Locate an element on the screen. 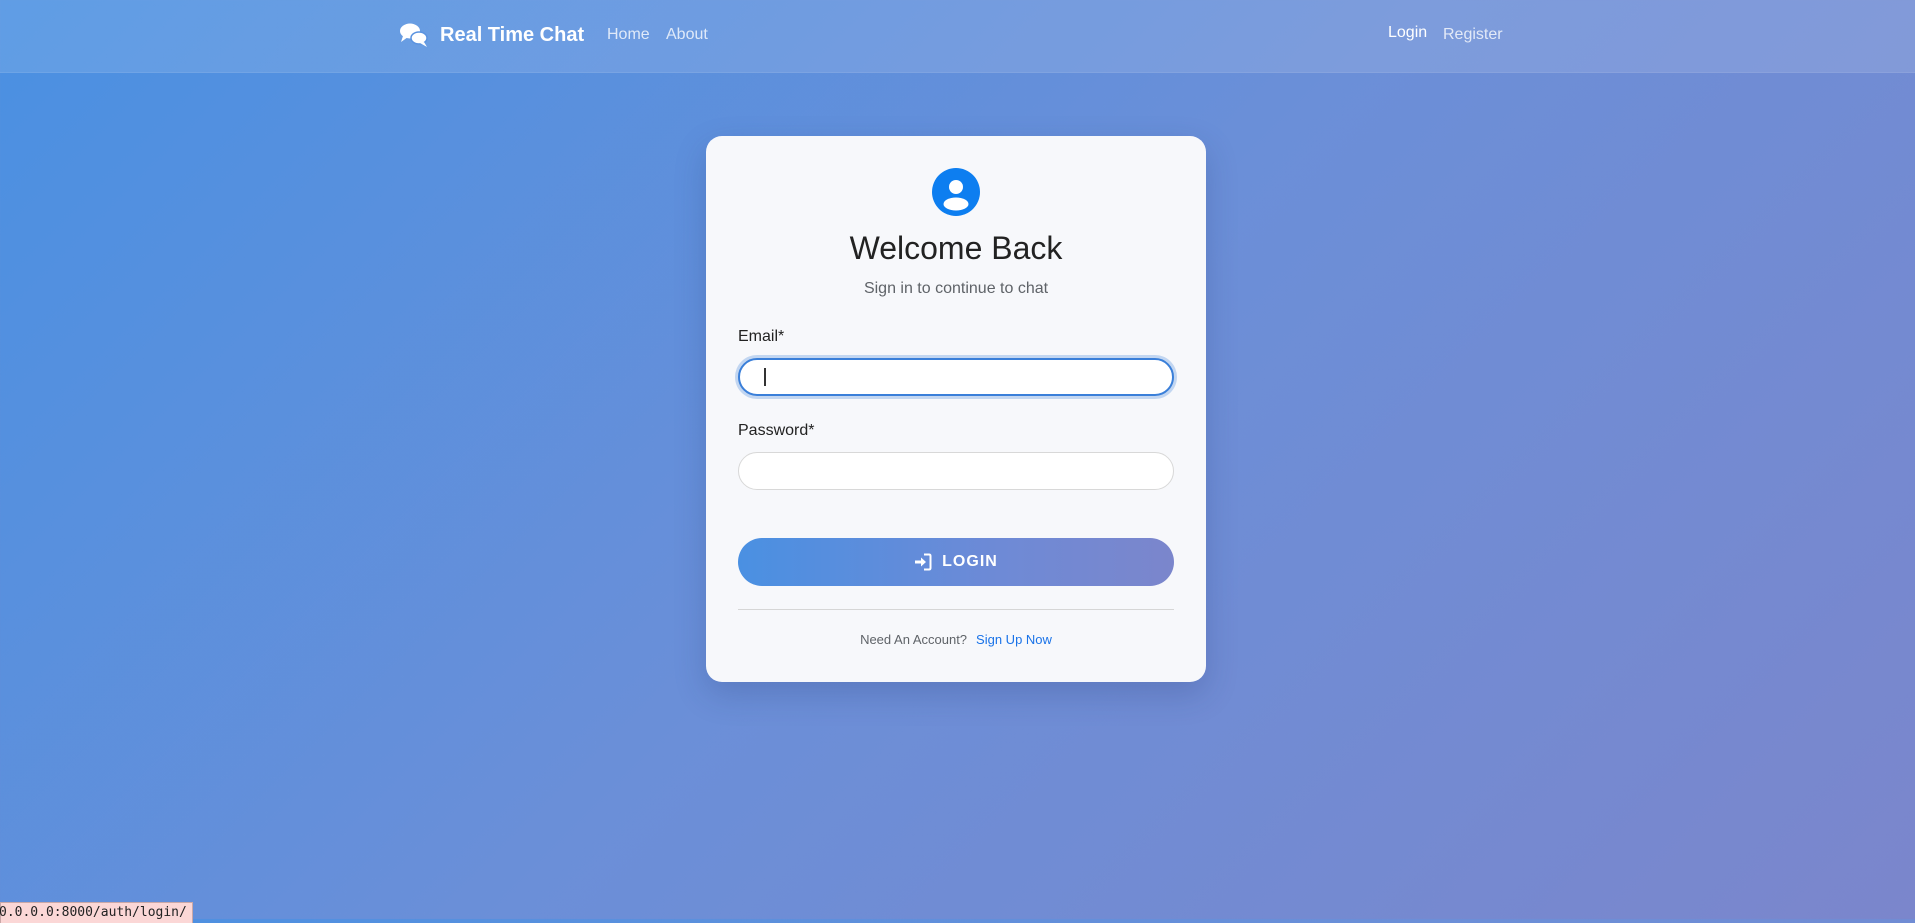  password-field is located at coordinates (956, 471).